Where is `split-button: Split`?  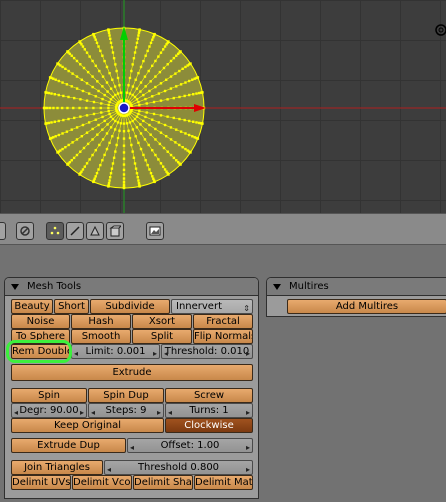 split-button: Split is located at coordinates (162, 336).